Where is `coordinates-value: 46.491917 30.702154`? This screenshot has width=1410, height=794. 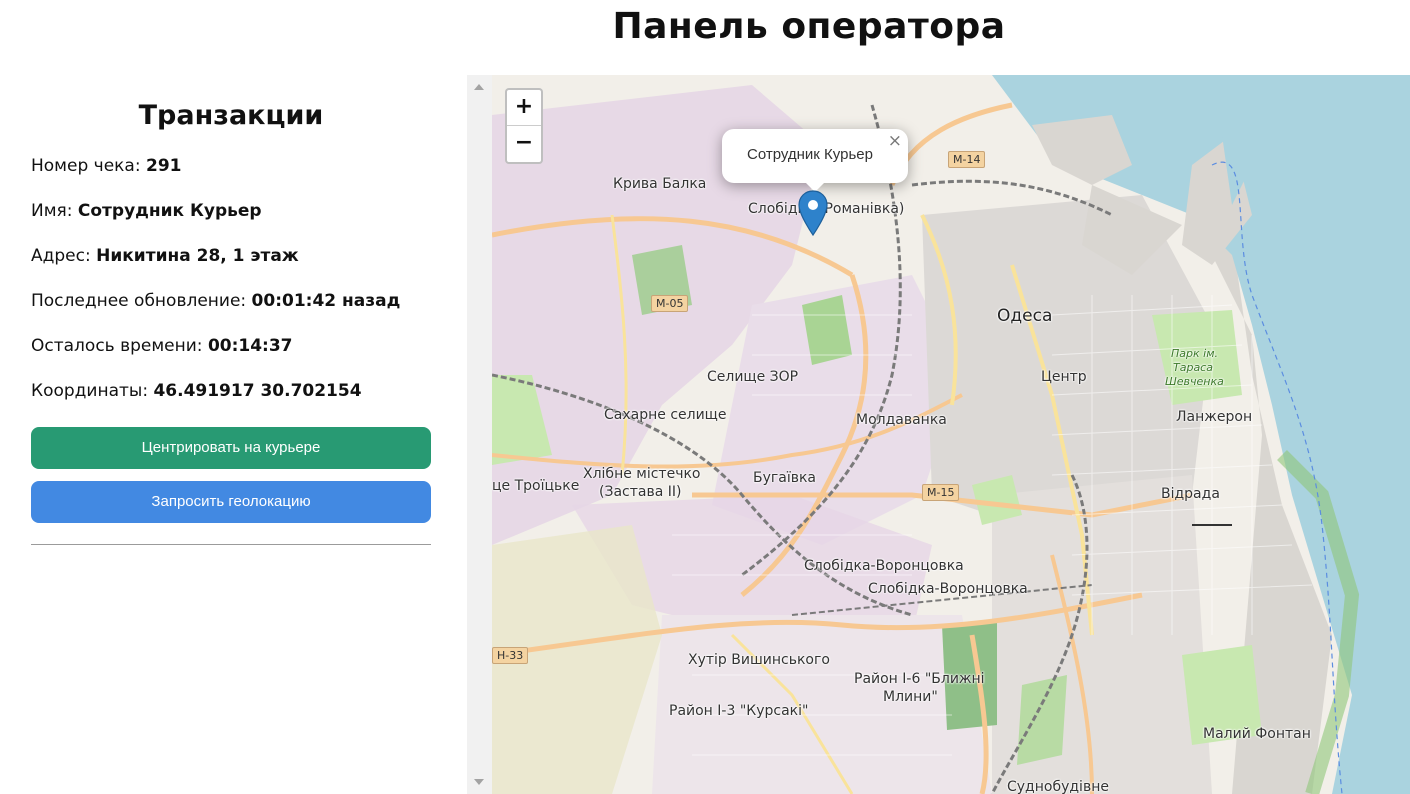
coordinates-value: 46.491917 30.702154 is located at coordinates (257, 391).